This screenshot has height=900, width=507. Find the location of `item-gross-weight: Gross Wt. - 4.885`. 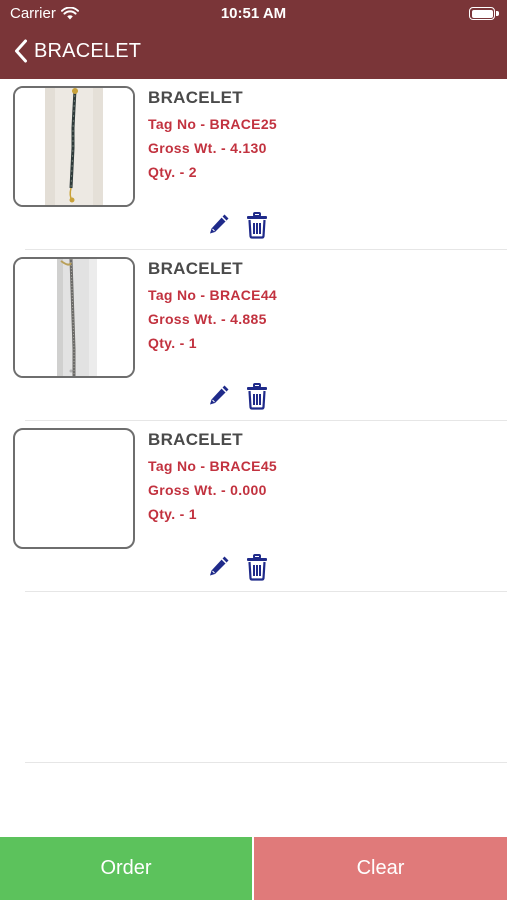

item-gross-weight: Gross Wt. - 4.885 is located at coordinates (207, 319).